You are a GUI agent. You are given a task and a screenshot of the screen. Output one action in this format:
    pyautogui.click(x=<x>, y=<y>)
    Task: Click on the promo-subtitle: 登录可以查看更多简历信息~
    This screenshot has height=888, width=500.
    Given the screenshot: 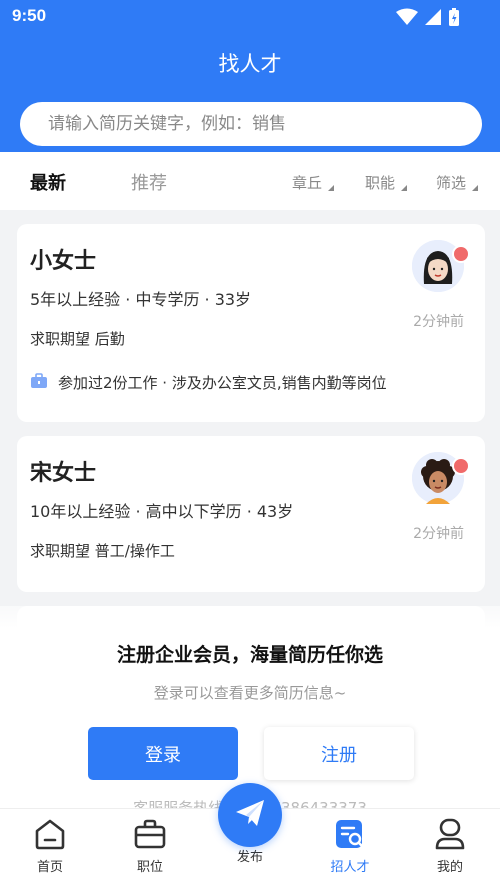 What is the action you would take?
    pyautogui.click(x=250, y=693)
    